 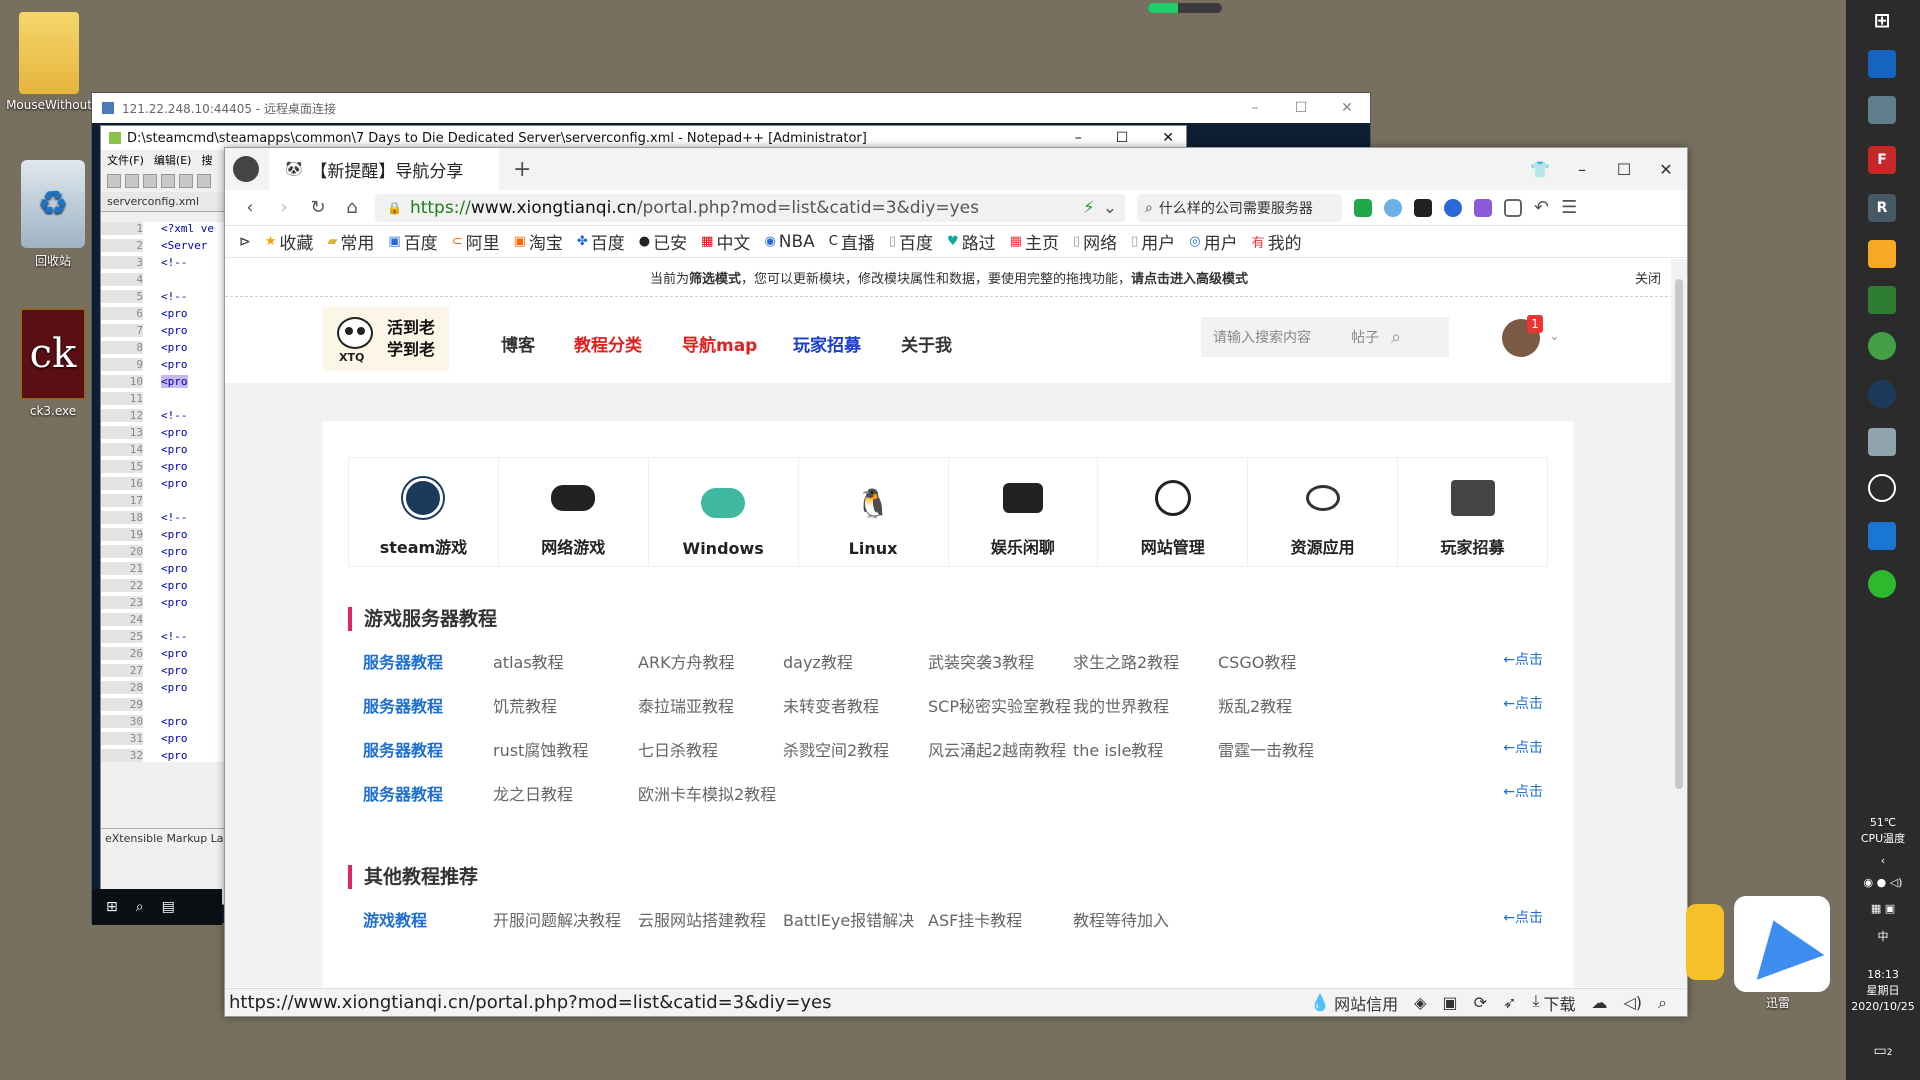 I want to click on filezilla-icon: F, so click(x=1882, y=160).